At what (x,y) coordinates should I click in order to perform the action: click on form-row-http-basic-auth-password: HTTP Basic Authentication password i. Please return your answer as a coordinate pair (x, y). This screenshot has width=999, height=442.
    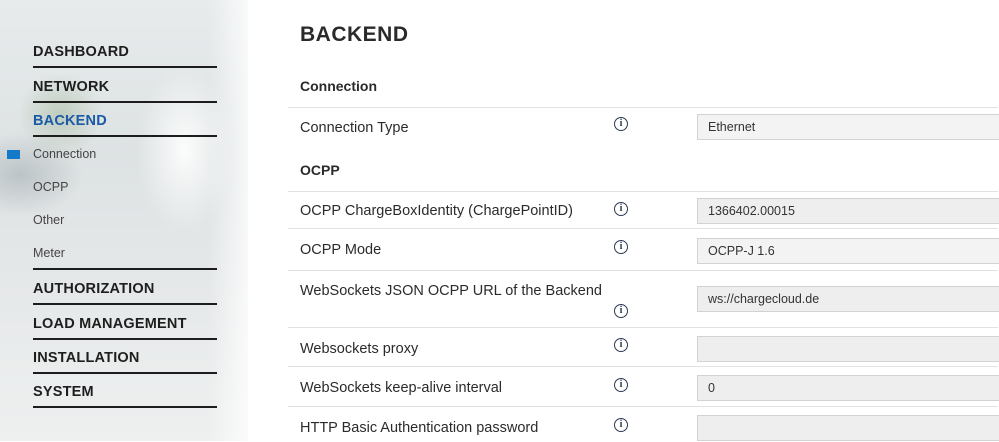
    Looking at the image, I should click on (643, 424).